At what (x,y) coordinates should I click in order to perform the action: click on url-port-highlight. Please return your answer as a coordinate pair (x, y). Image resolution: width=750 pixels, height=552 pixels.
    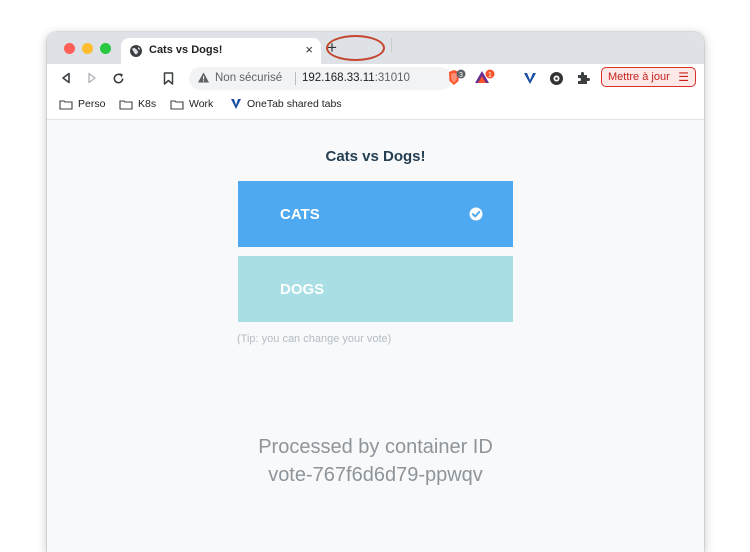
    Looking at the image, I should click on (355, 48).